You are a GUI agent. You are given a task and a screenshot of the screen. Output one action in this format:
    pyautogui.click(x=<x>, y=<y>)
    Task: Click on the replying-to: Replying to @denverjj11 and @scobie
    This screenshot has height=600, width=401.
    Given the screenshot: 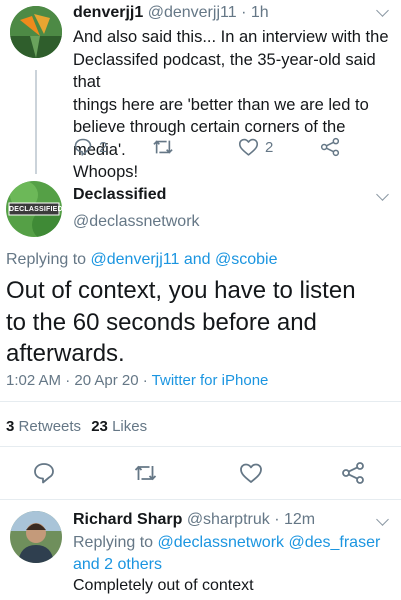 What is the action you would take?
    pyautogui.click(x=142, y=259)
    